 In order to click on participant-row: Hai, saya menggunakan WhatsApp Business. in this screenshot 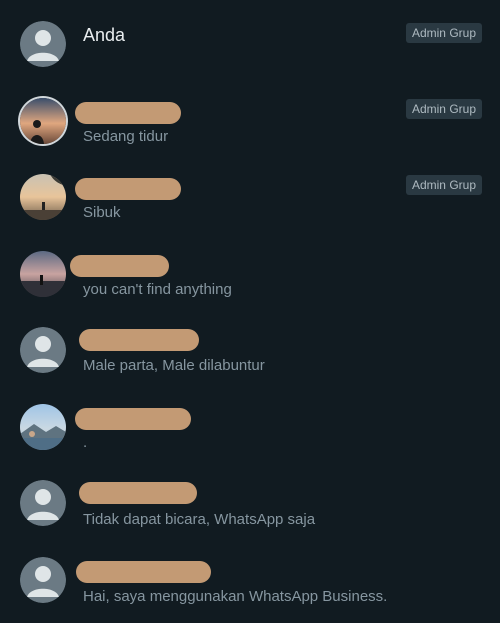, I will do `click(250, 582)`.